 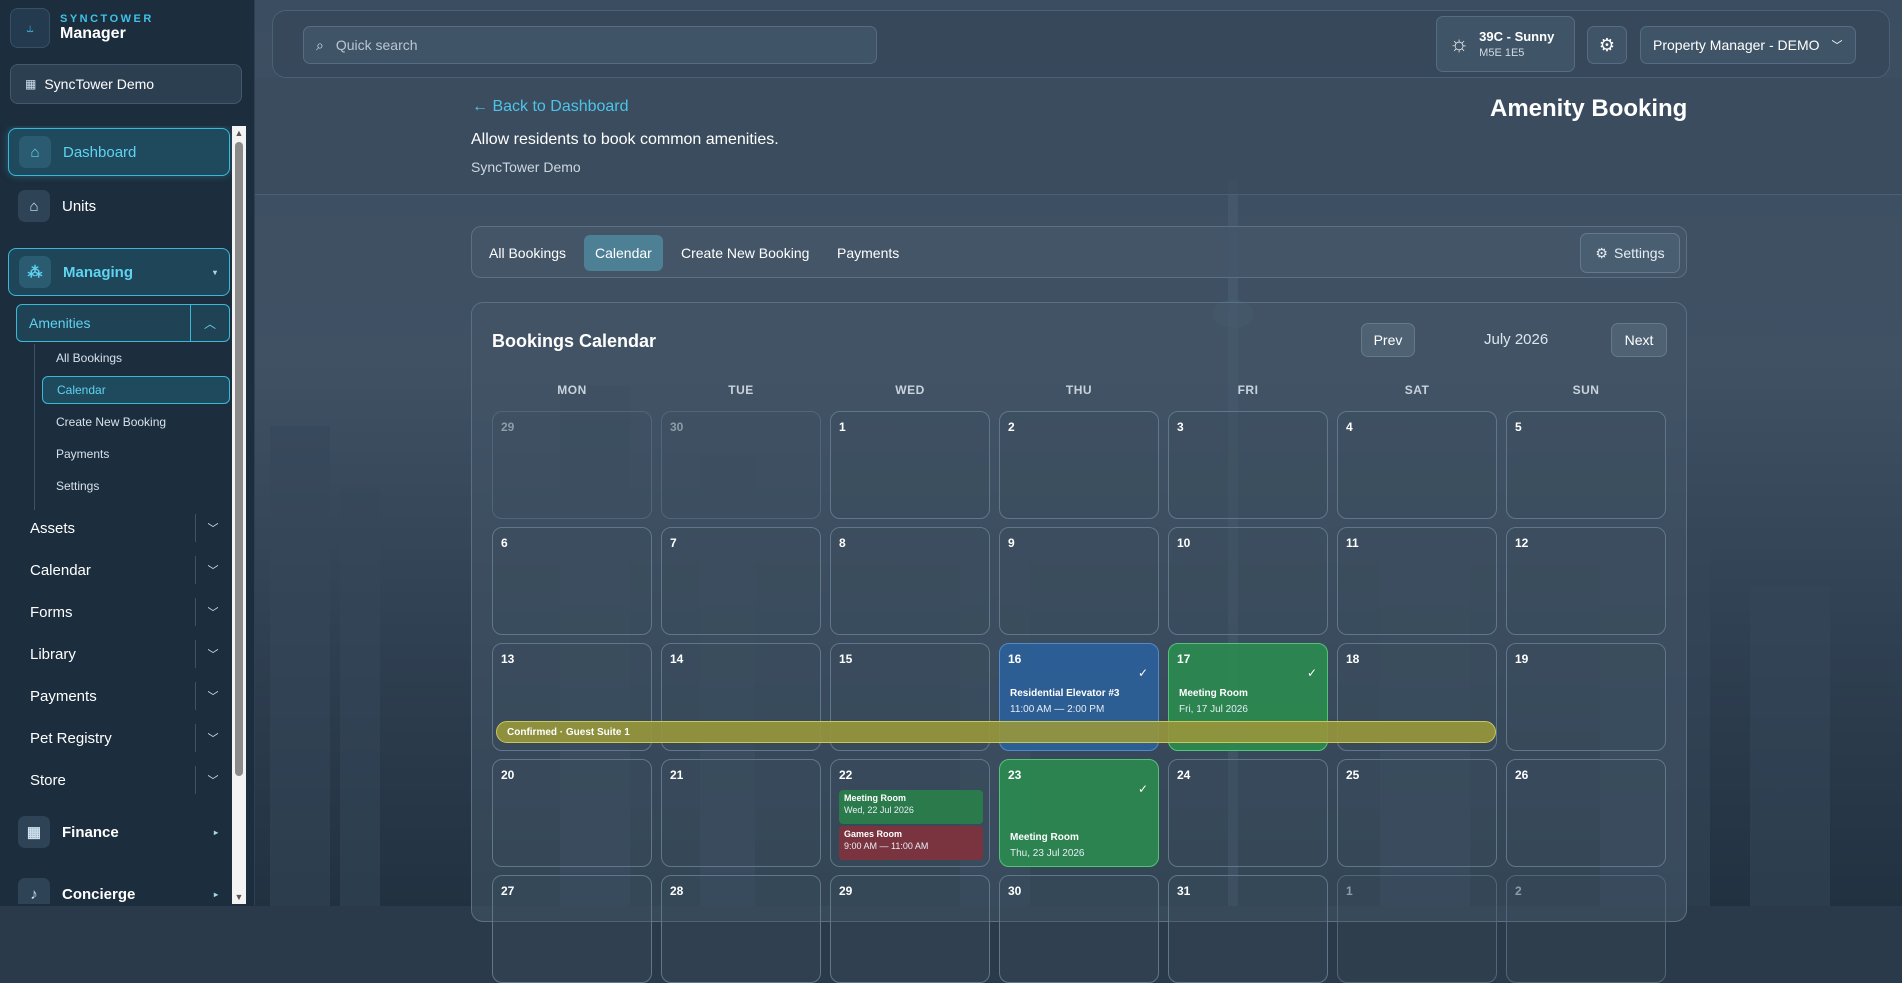 What do you see at coordinates (1353, 775) in the screenshot?
I see `day-number: 25` at bounding box center [1353, 775].